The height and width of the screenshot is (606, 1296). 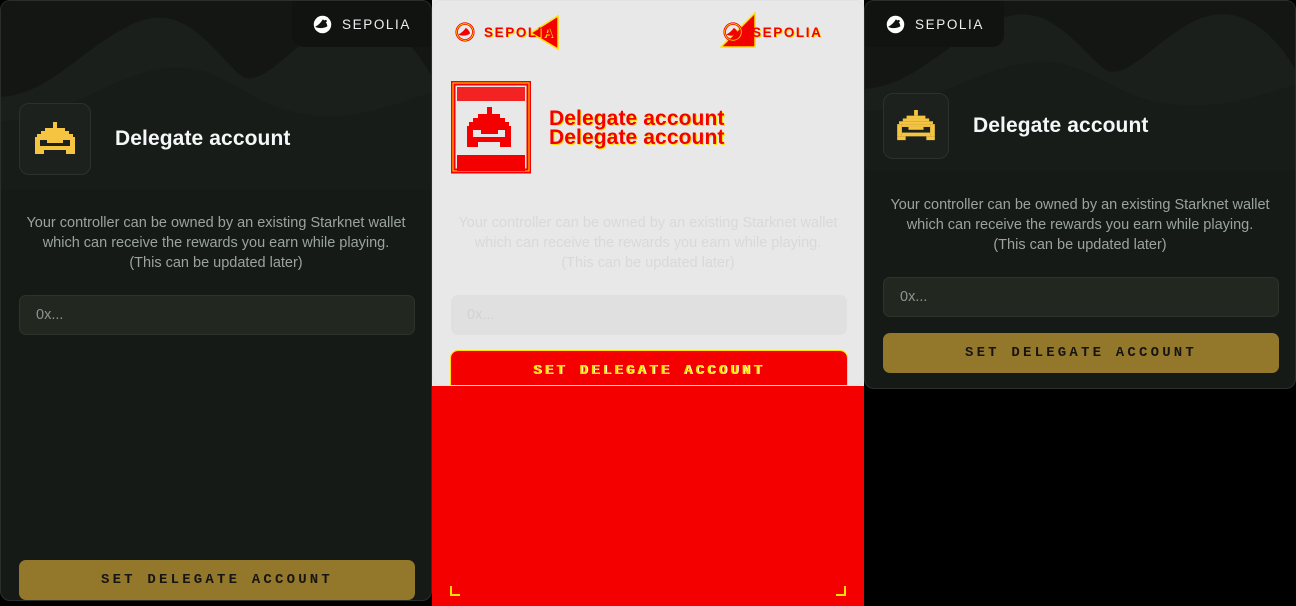 What do you see at coordinates (455, 591) in the screenshot?
I see `diff-marker-corner-bl` at bounding box center [455, 591].